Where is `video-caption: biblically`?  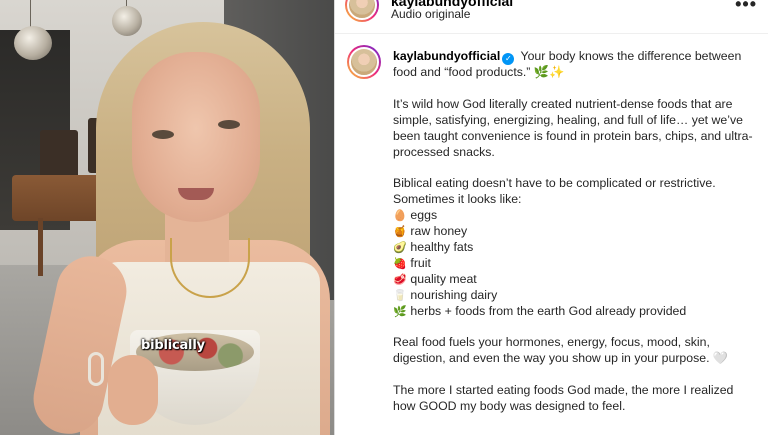
video-caption: biblically is located at coordinates (173, 345).